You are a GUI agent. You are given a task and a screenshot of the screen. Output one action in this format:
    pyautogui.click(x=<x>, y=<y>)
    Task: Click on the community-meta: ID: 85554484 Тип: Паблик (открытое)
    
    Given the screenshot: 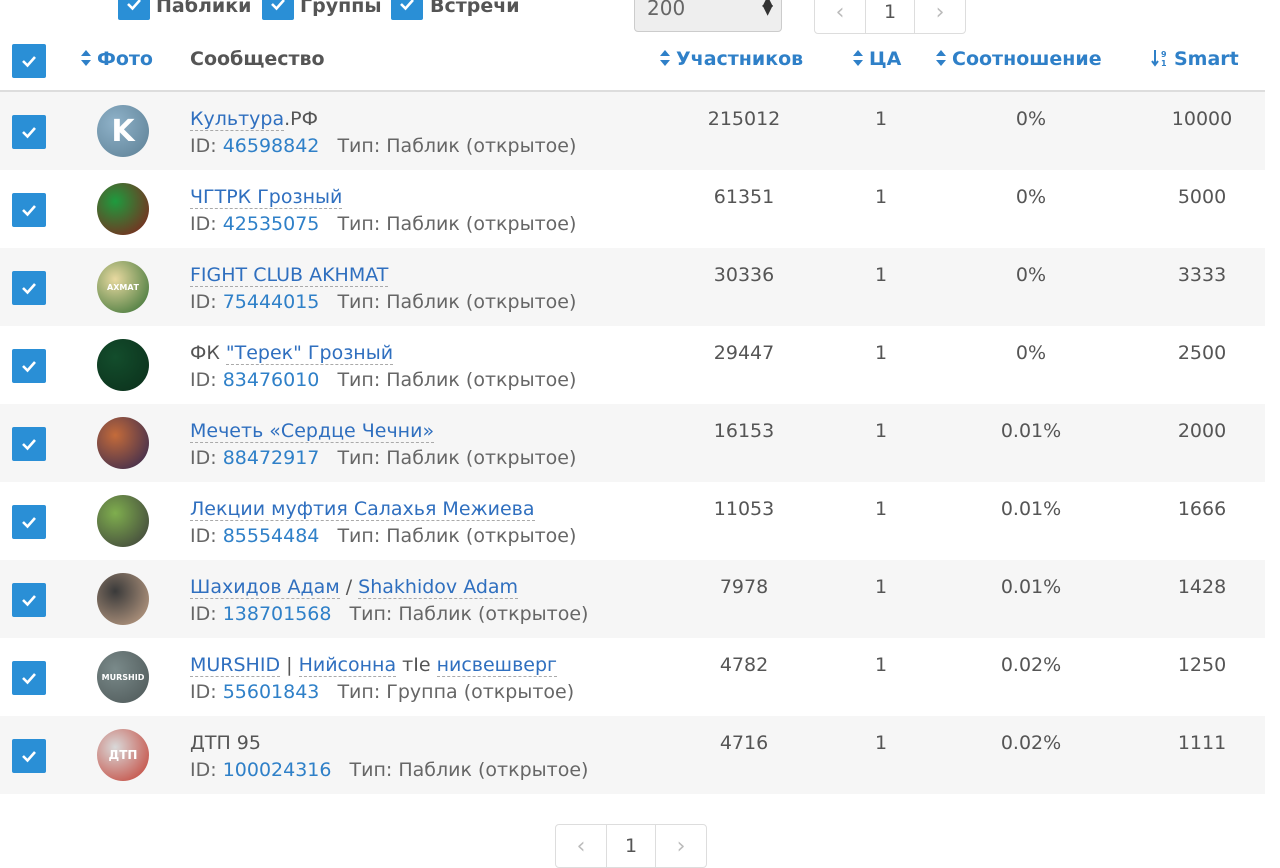 What is the action you would take?
    pyautogui.click(x=383, y=536)
    